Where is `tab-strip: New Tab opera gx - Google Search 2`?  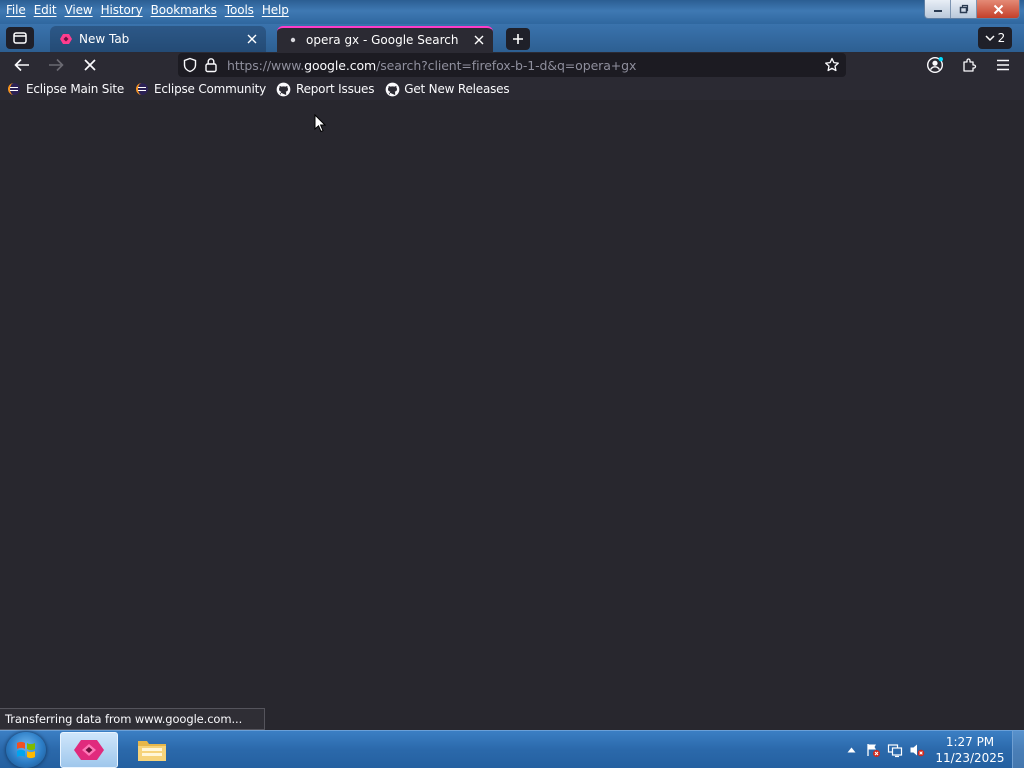 tab-strip: New Tab opera gx - Google Search 2 is located at coordinates (512, 38).